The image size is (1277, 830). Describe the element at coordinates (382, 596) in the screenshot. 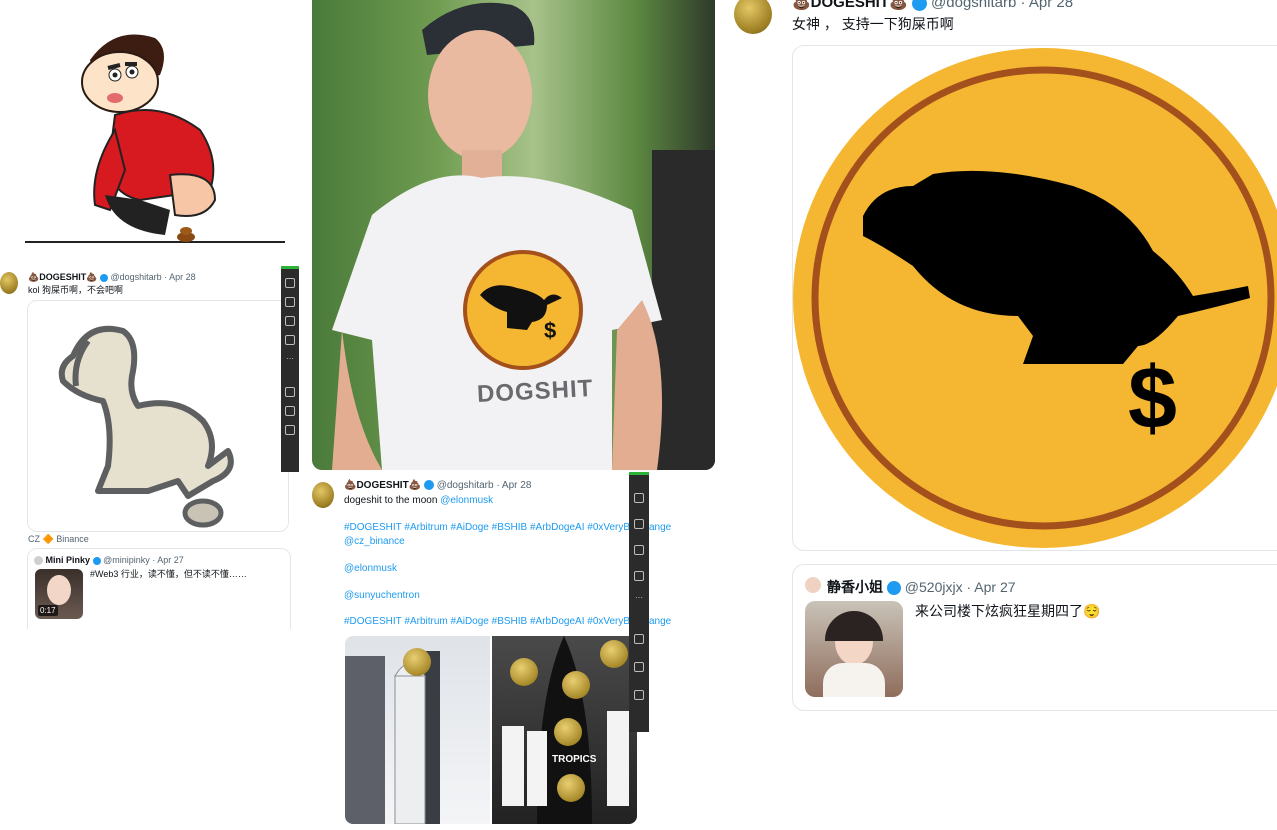

I see `mention-sun-link: @sunyuchentron` at that location.